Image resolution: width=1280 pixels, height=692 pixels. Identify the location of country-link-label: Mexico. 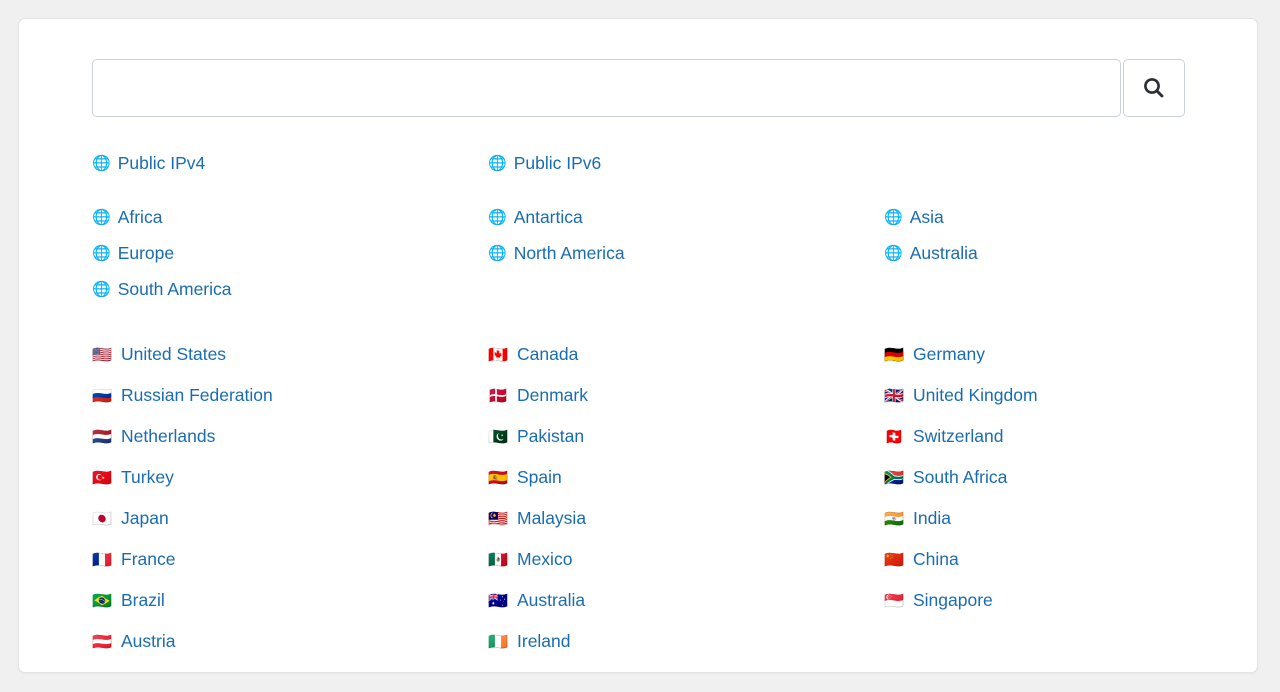
(545, 559).